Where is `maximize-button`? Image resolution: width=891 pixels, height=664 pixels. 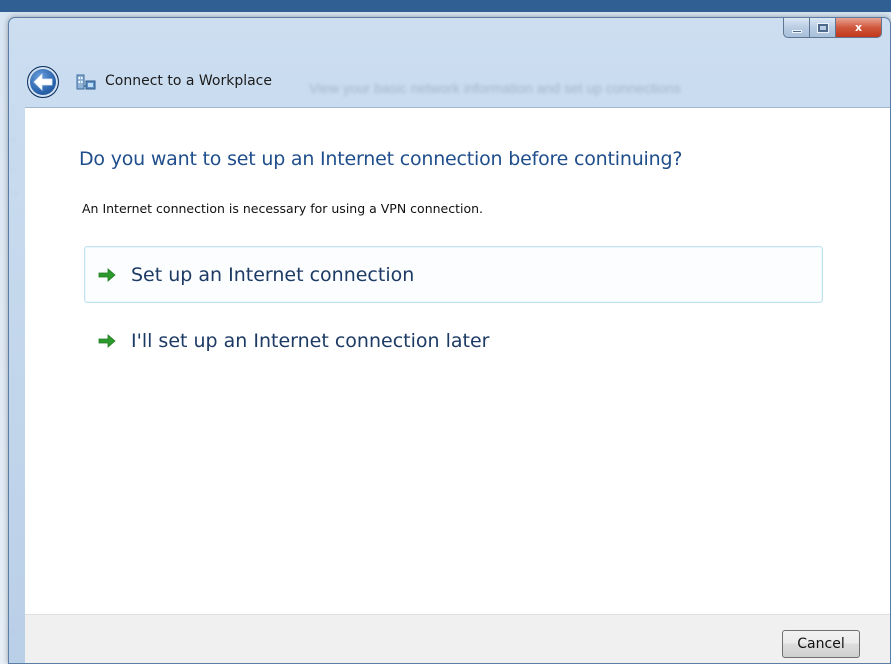
maximize-button is located at coordinates (823, 28).